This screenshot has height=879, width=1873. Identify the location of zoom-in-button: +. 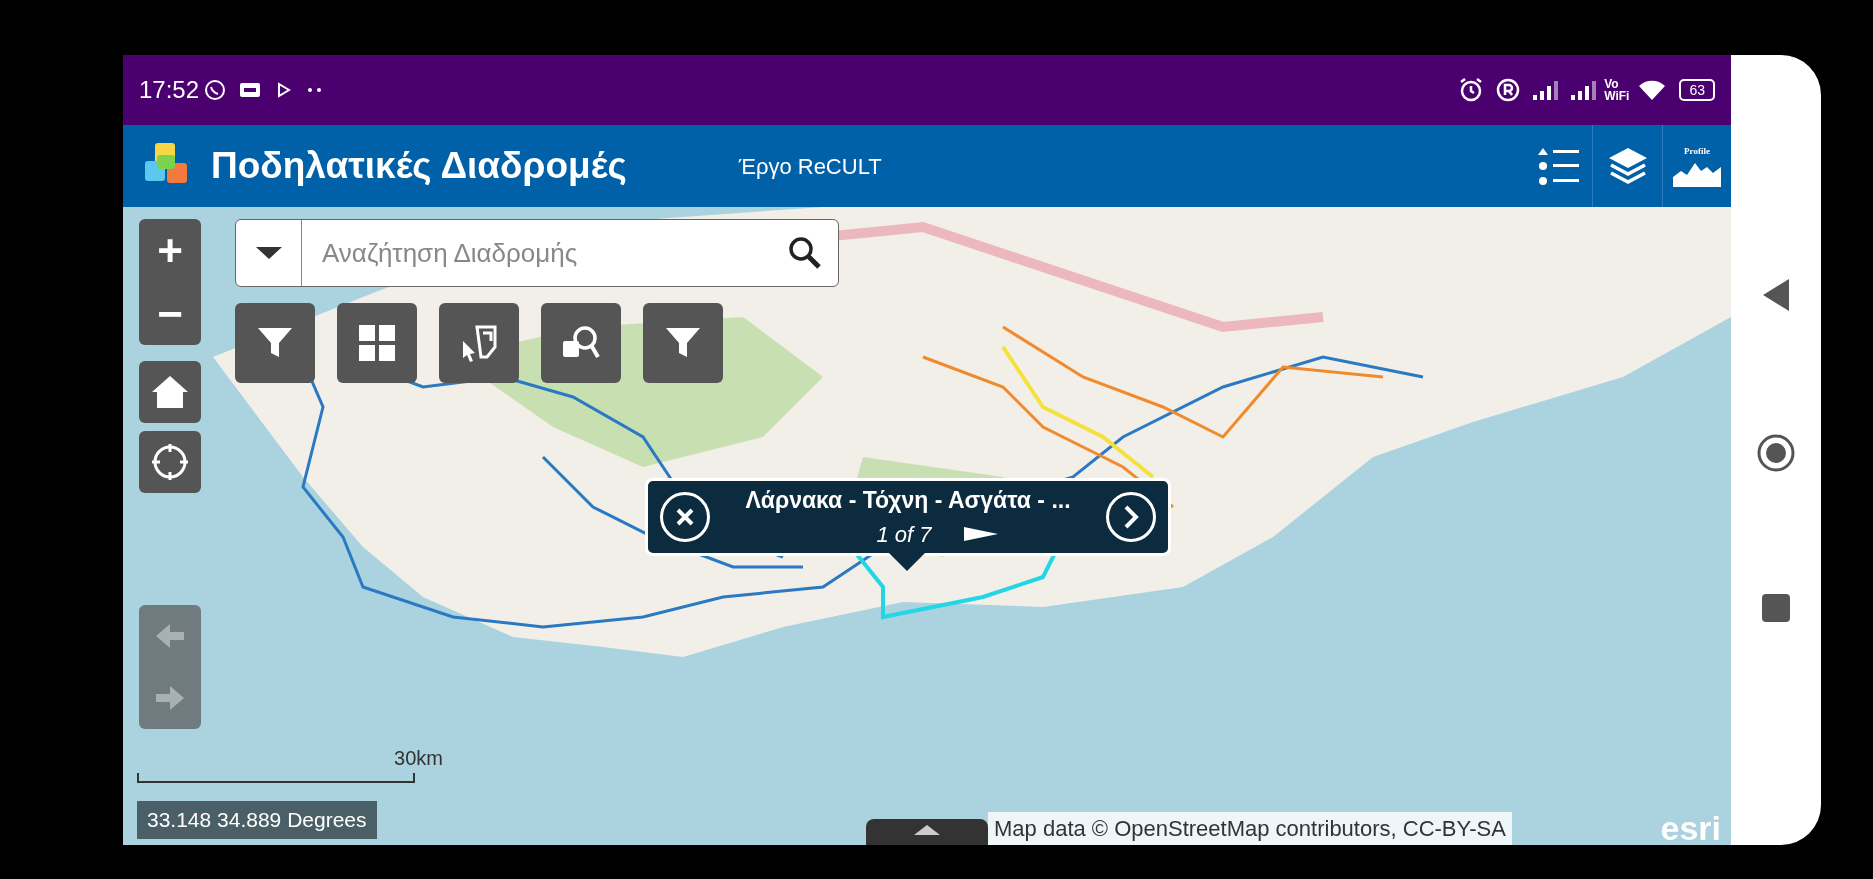
(170, 250).